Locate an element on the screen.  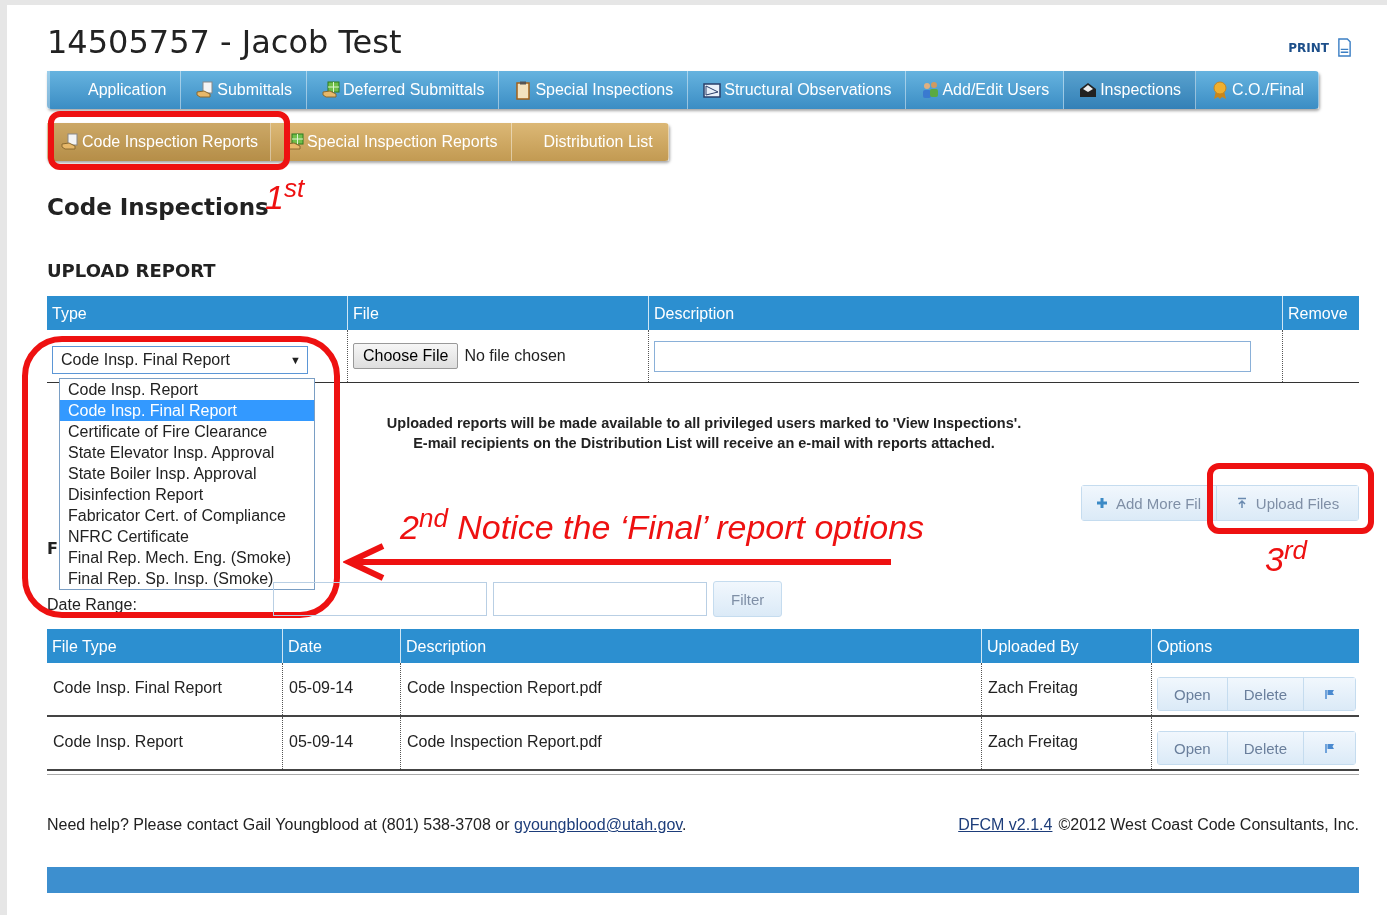
annotation-text: 2$^{nd}$ Notice the ‘Final’ report options is located at coordinates (662, 525).